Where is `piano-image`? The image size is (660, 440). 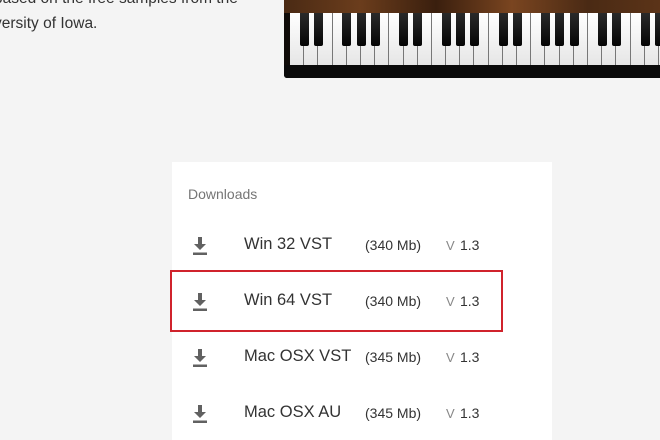 piano-image is located at coordinates (472, 39).